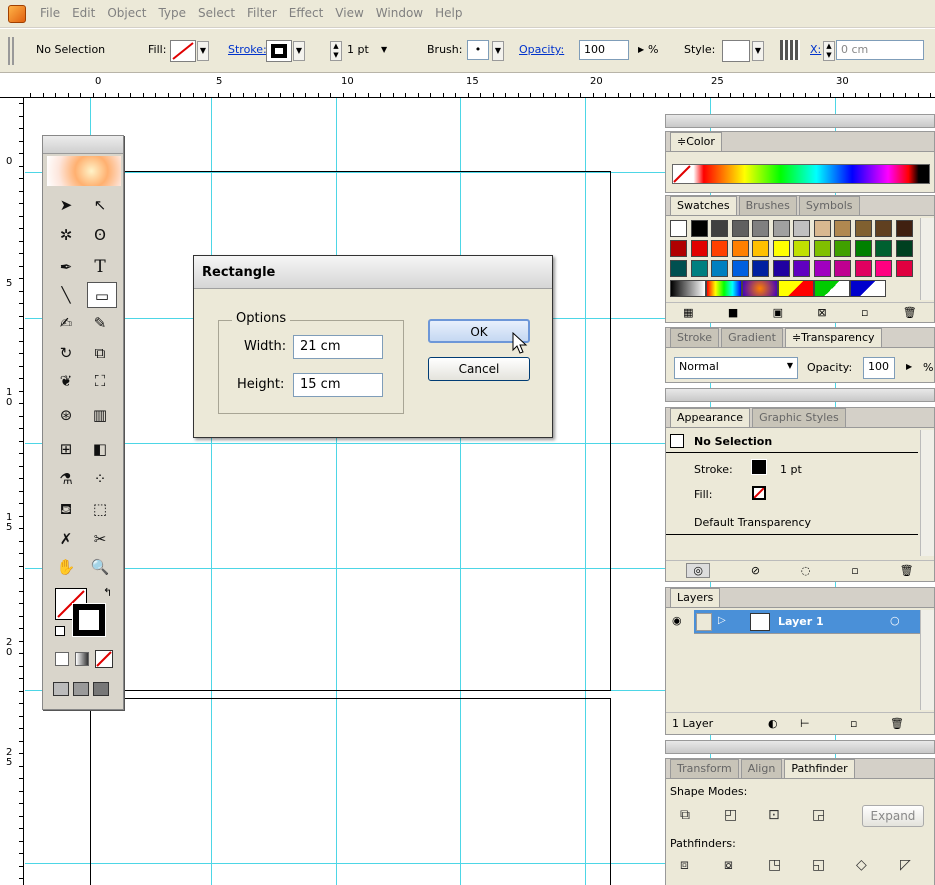 The width and height of the screenshot is (935, 885). I want to click on menu-filter: Filter, so click(262, 13).